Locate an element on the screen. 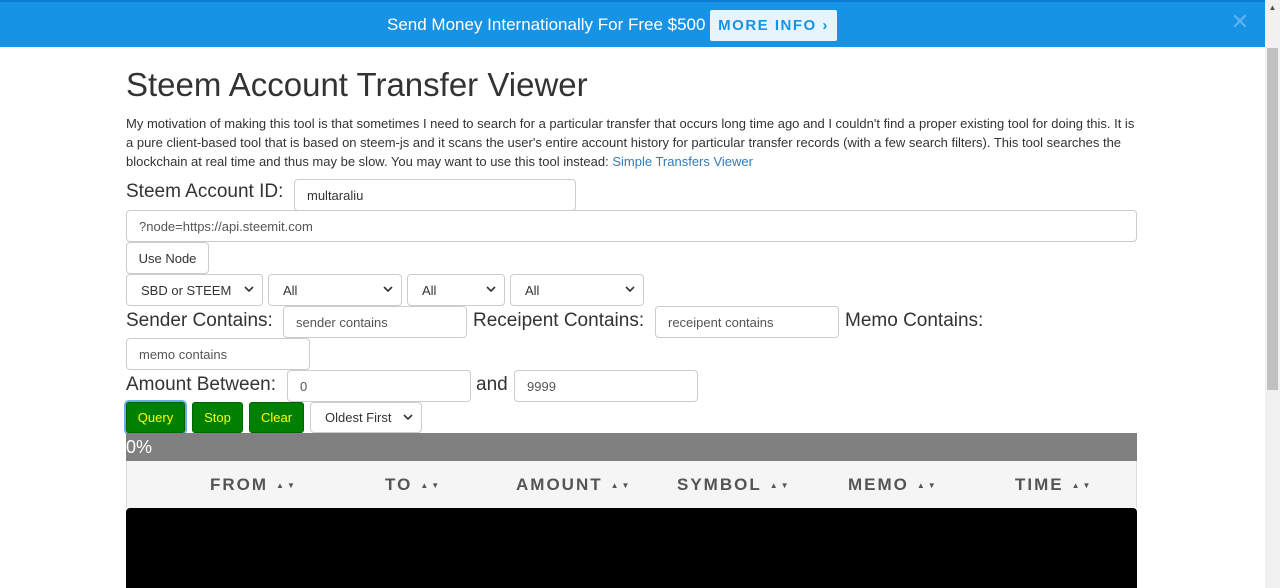 The image size is (1280, 588). use-node-button: Use Node is located at coordinates (167, 258).